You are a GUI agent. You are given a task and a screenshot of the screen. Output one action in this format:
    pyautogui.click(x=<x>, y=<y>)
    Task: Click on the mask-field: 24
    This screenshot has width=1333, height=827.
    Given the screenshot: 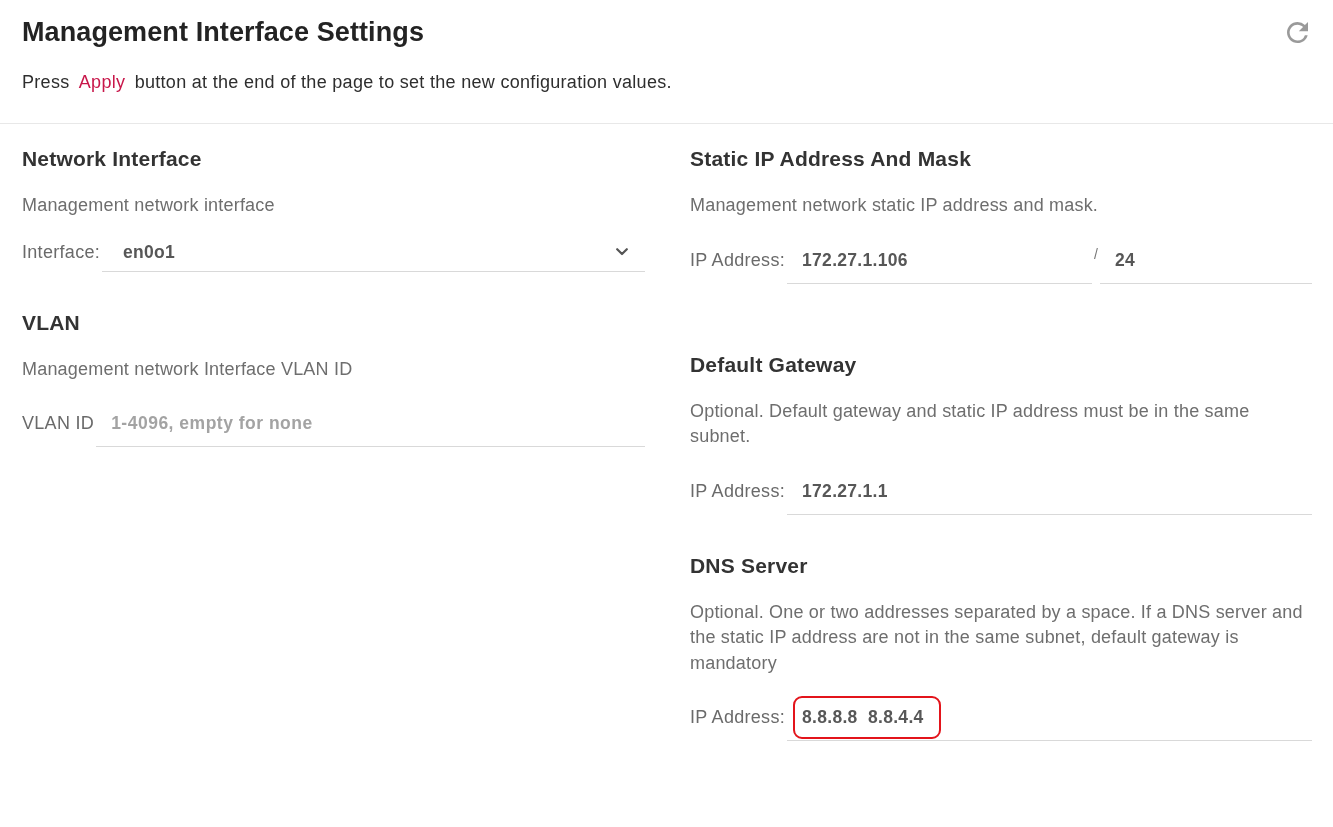 What is the action you would take?
    pyautogui.click(x=1206, y=257)
    